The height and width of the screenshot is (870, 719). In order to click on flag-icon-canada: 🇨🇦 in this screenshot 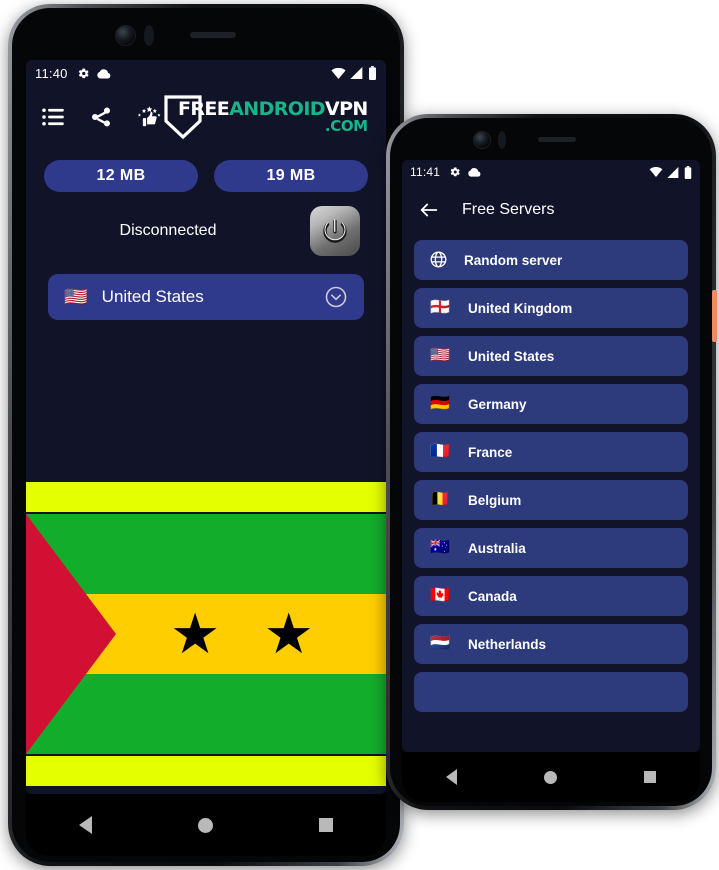, I will do `click(440, 595)`.